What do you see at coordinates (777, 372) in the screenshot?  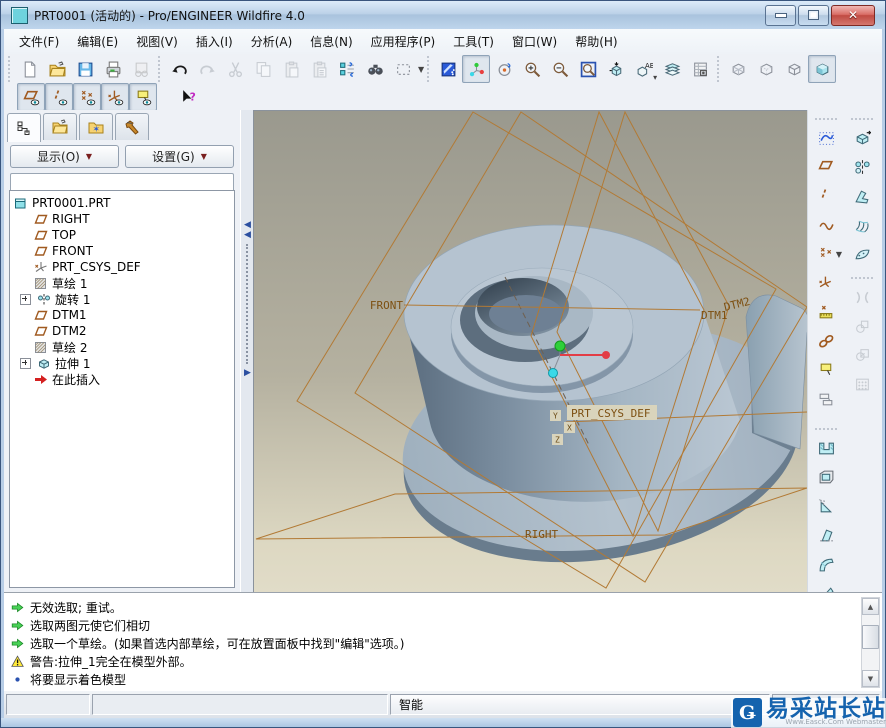 I see `side-tab` at bounding box center [777, 372].